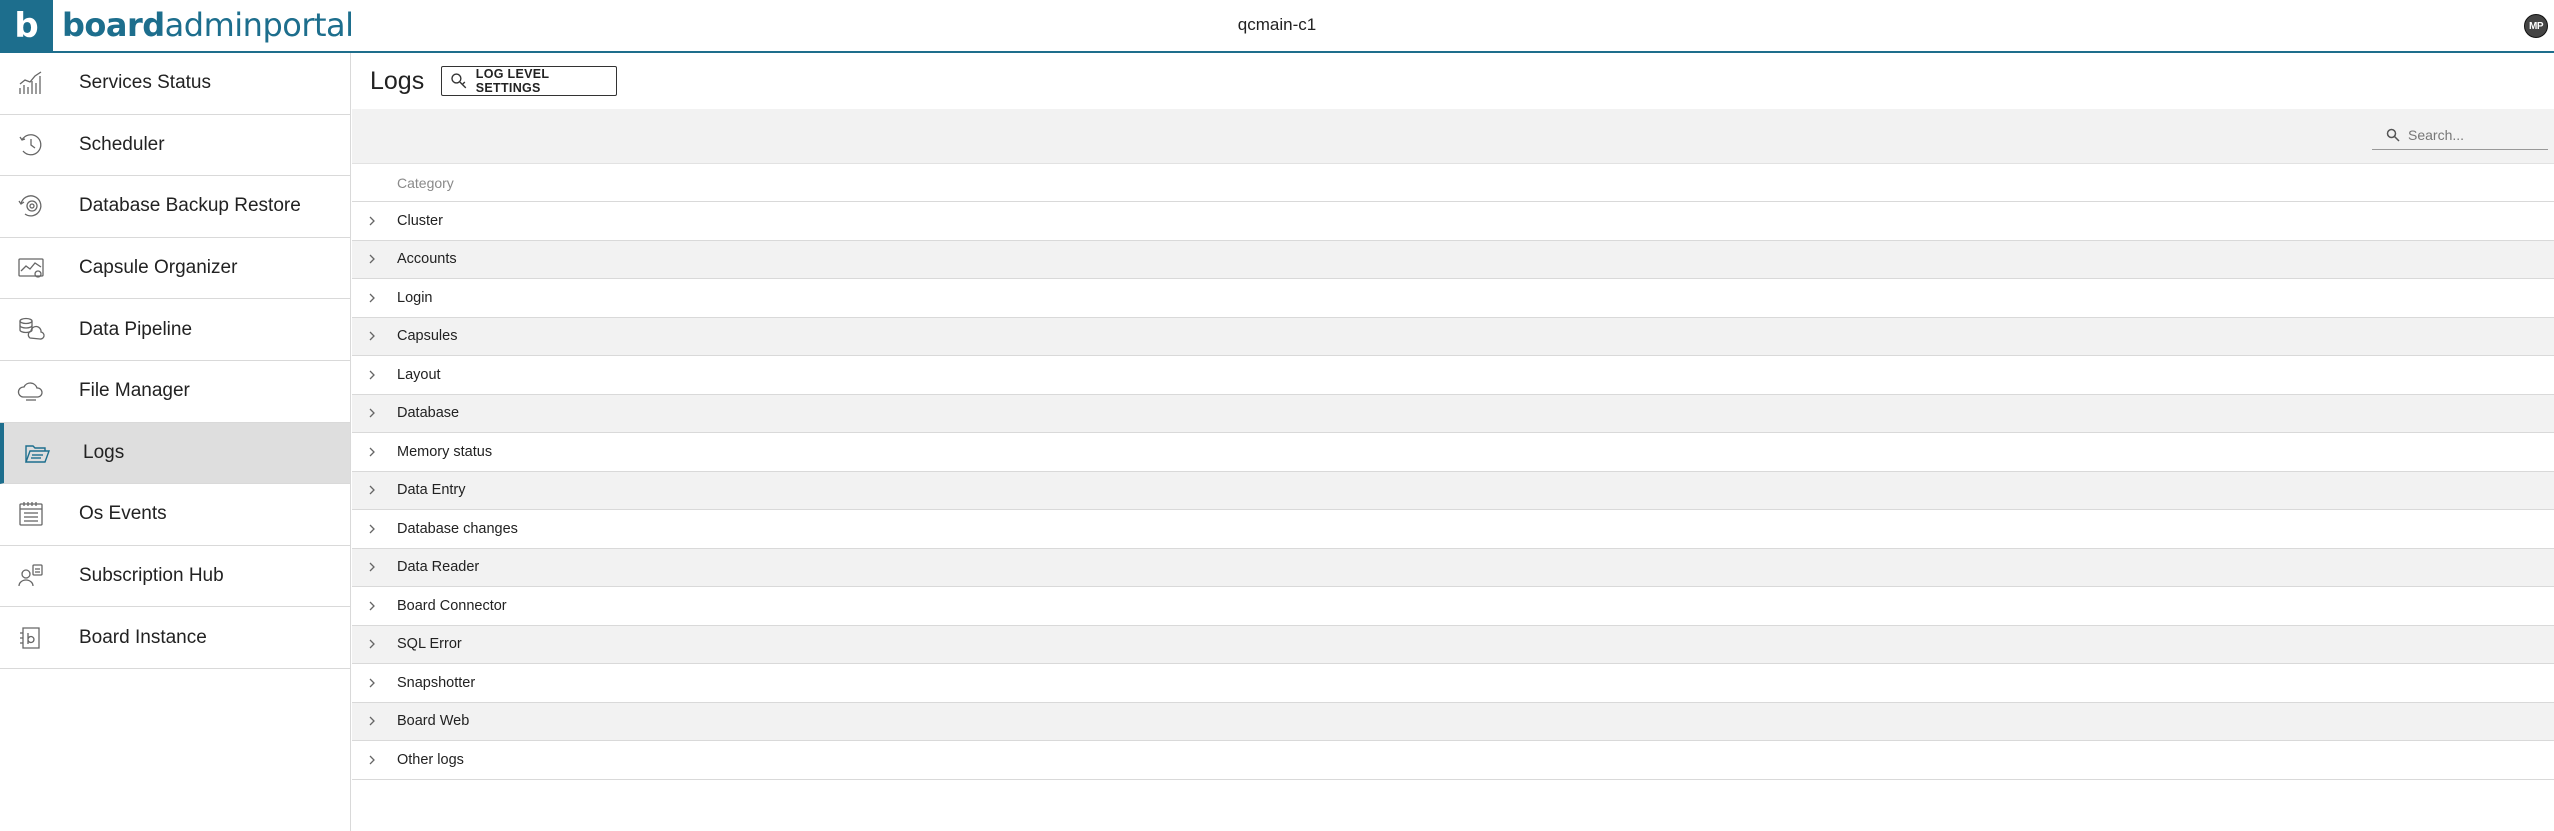 This screenshot has width=2554, height=831. Describe the element at coordinates (429, 644) in the screenshot. I see `category-name: SQL Error` at that location.